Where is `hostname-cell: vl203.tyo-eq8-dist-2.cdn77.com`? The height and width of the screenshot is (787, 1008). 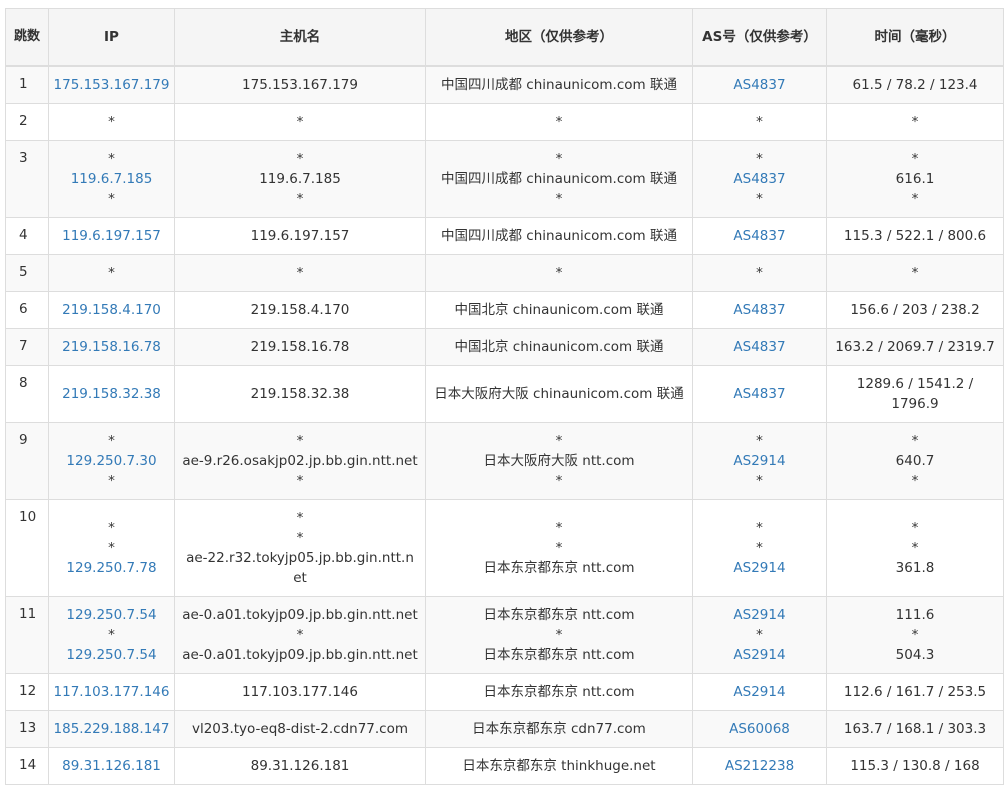
hostname-cell: vl203.tyo-eq8-dist-2.cdn77.com is located at coordinates (300, 728).